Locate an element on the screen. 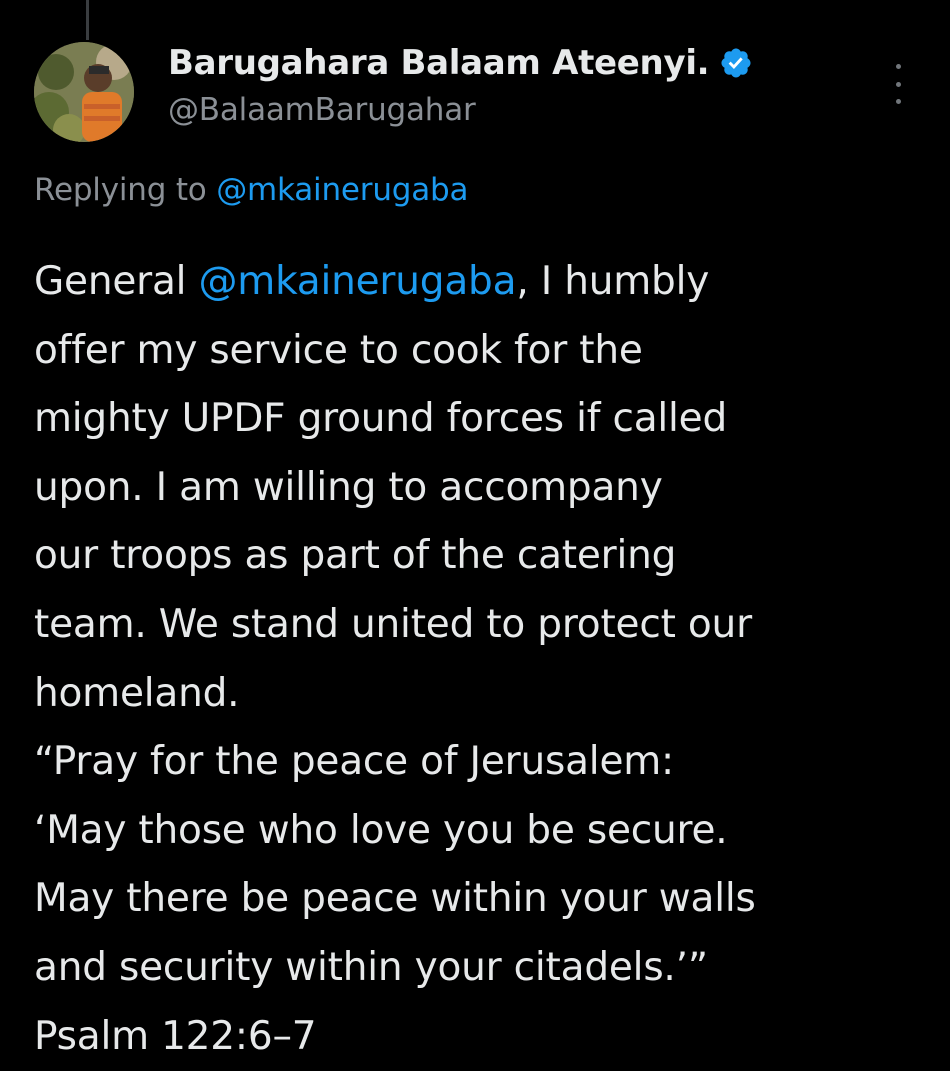 The image size is (950, 1071). avatar is located at coordinates (84, 92).